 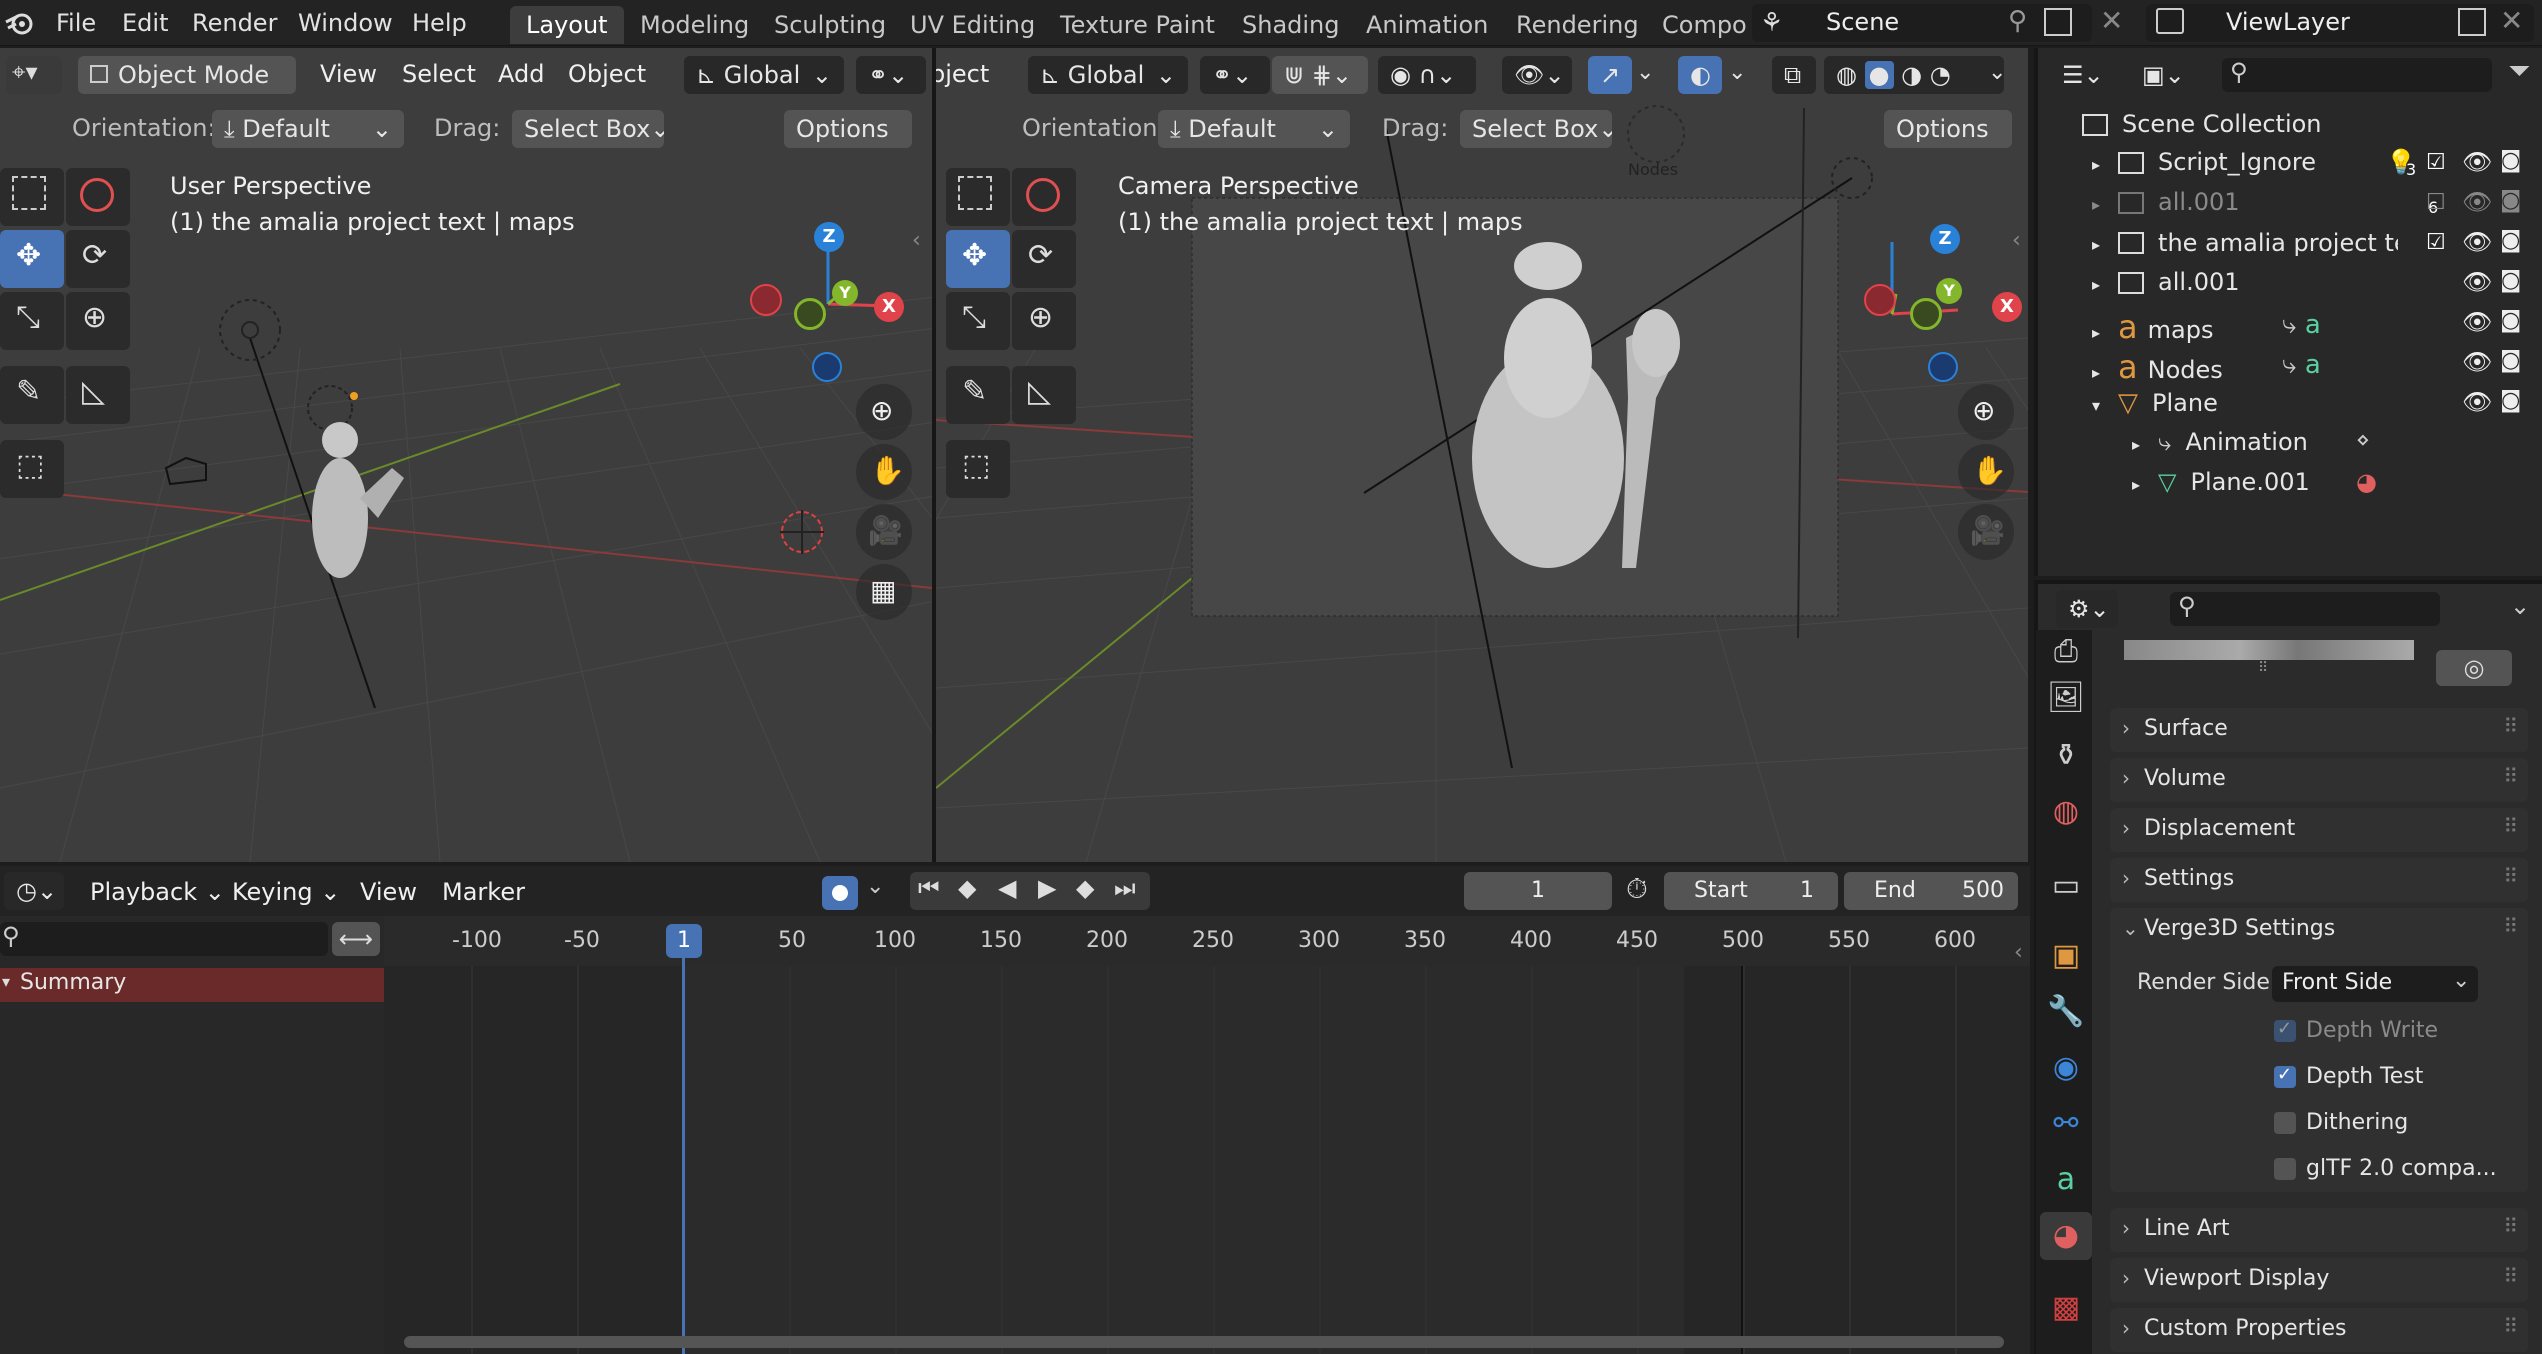 What do you see at coordinates (1986, 532) in the screenshot?
I see `camera-view-button: 🎥` at bounding box center [1986, 532].